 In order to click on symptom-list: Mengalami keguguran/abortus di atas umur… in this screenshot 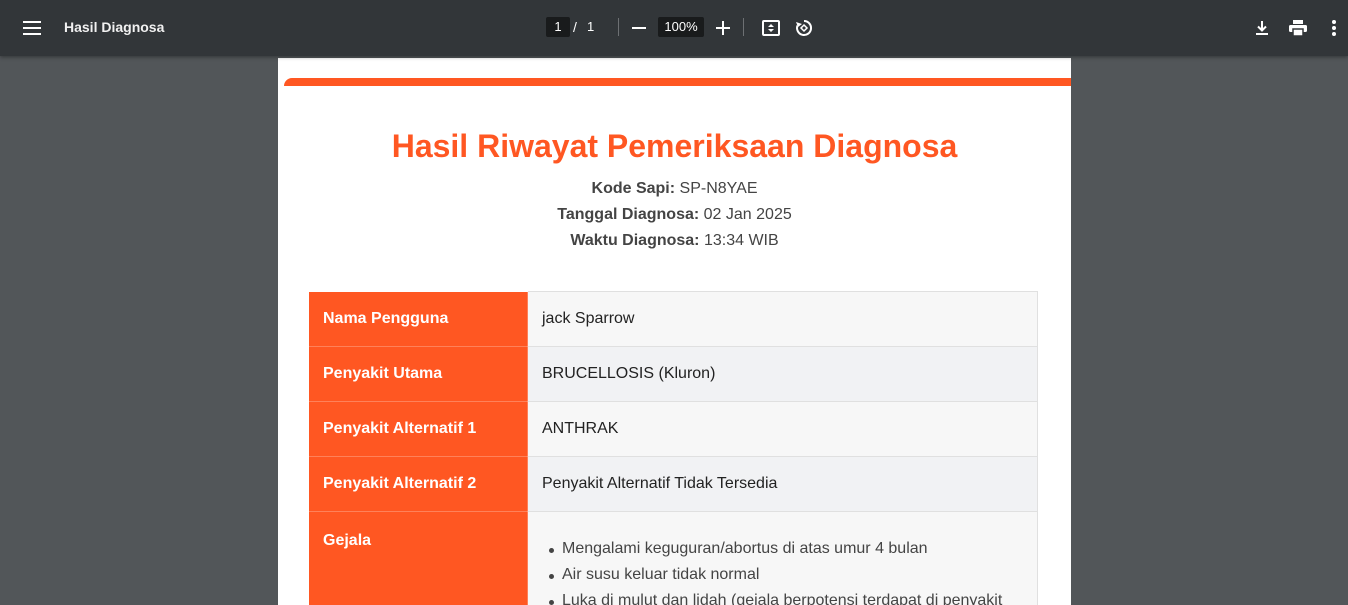, I will do `click(782, 570)`.